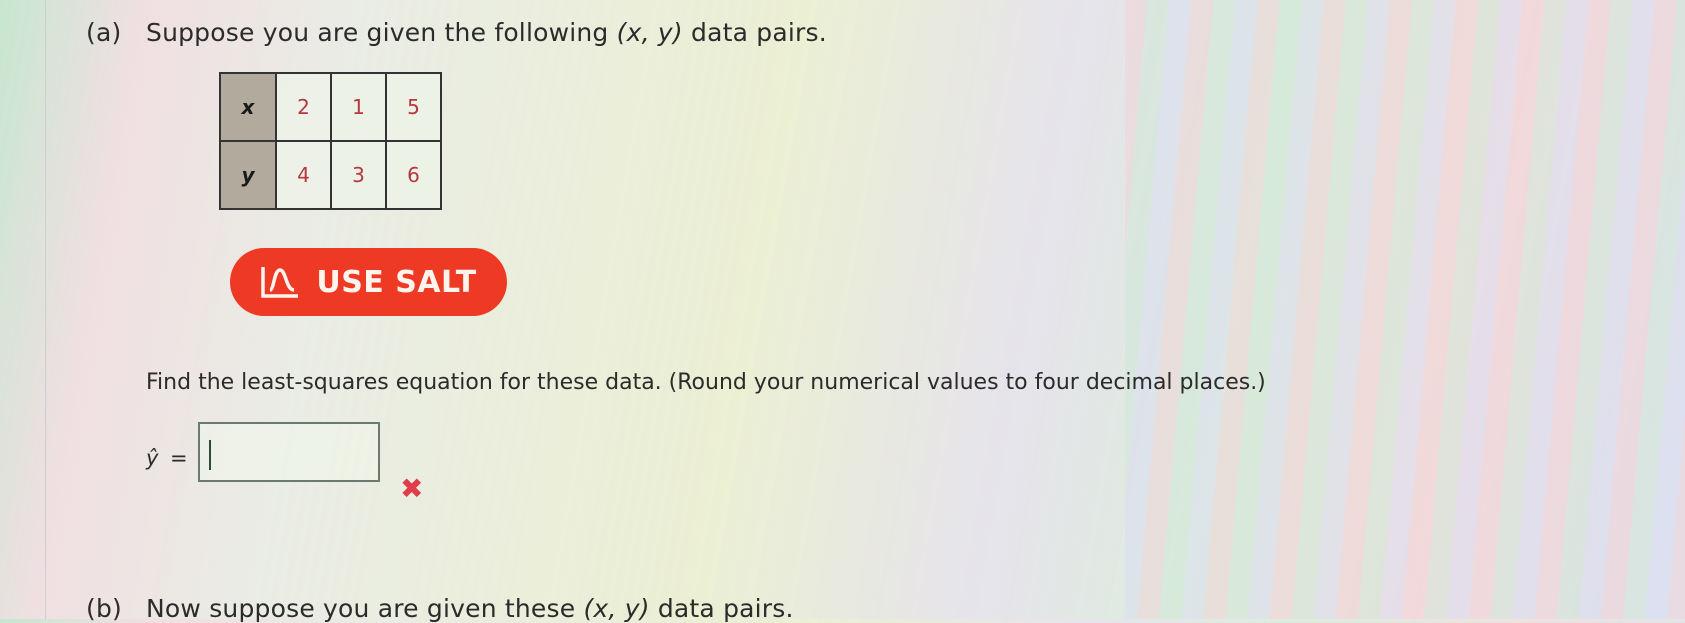 This screenshot has width=1685, height=623. I want to click on left-divider, so click(45, 309).